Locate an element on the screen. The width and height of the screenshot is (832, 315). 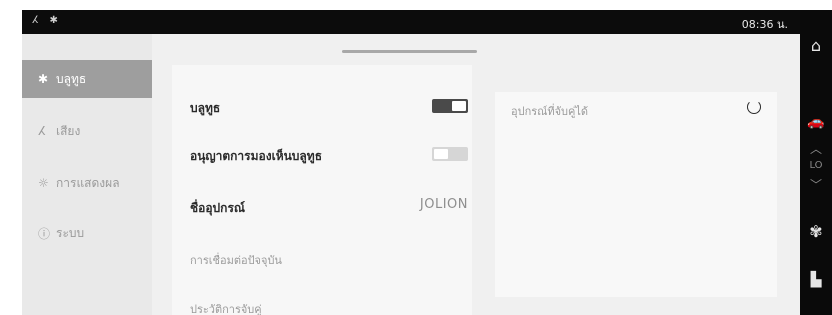
sidebar-item-label: เสียง is located at coordinates (68, 130).